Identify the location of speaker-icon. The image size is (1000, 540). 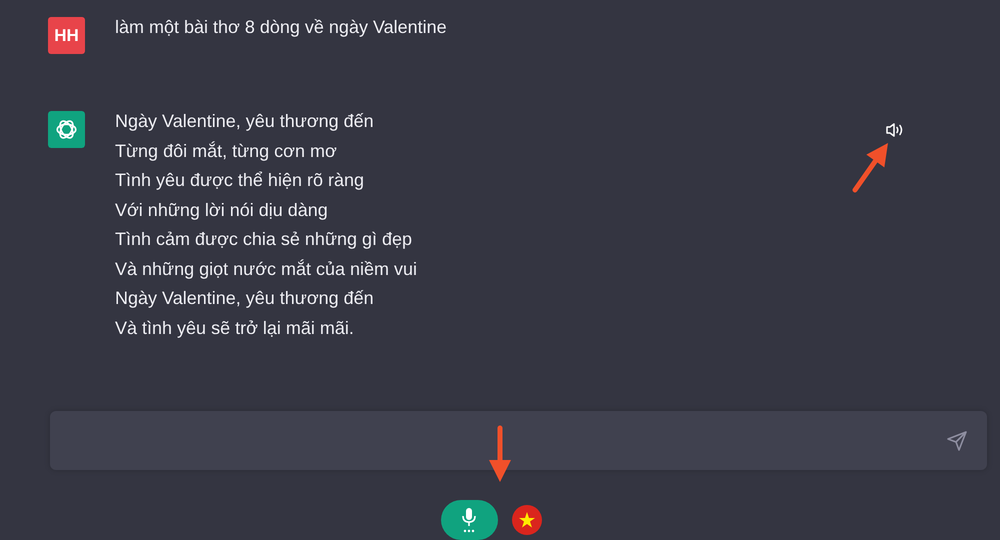
(895, 130).